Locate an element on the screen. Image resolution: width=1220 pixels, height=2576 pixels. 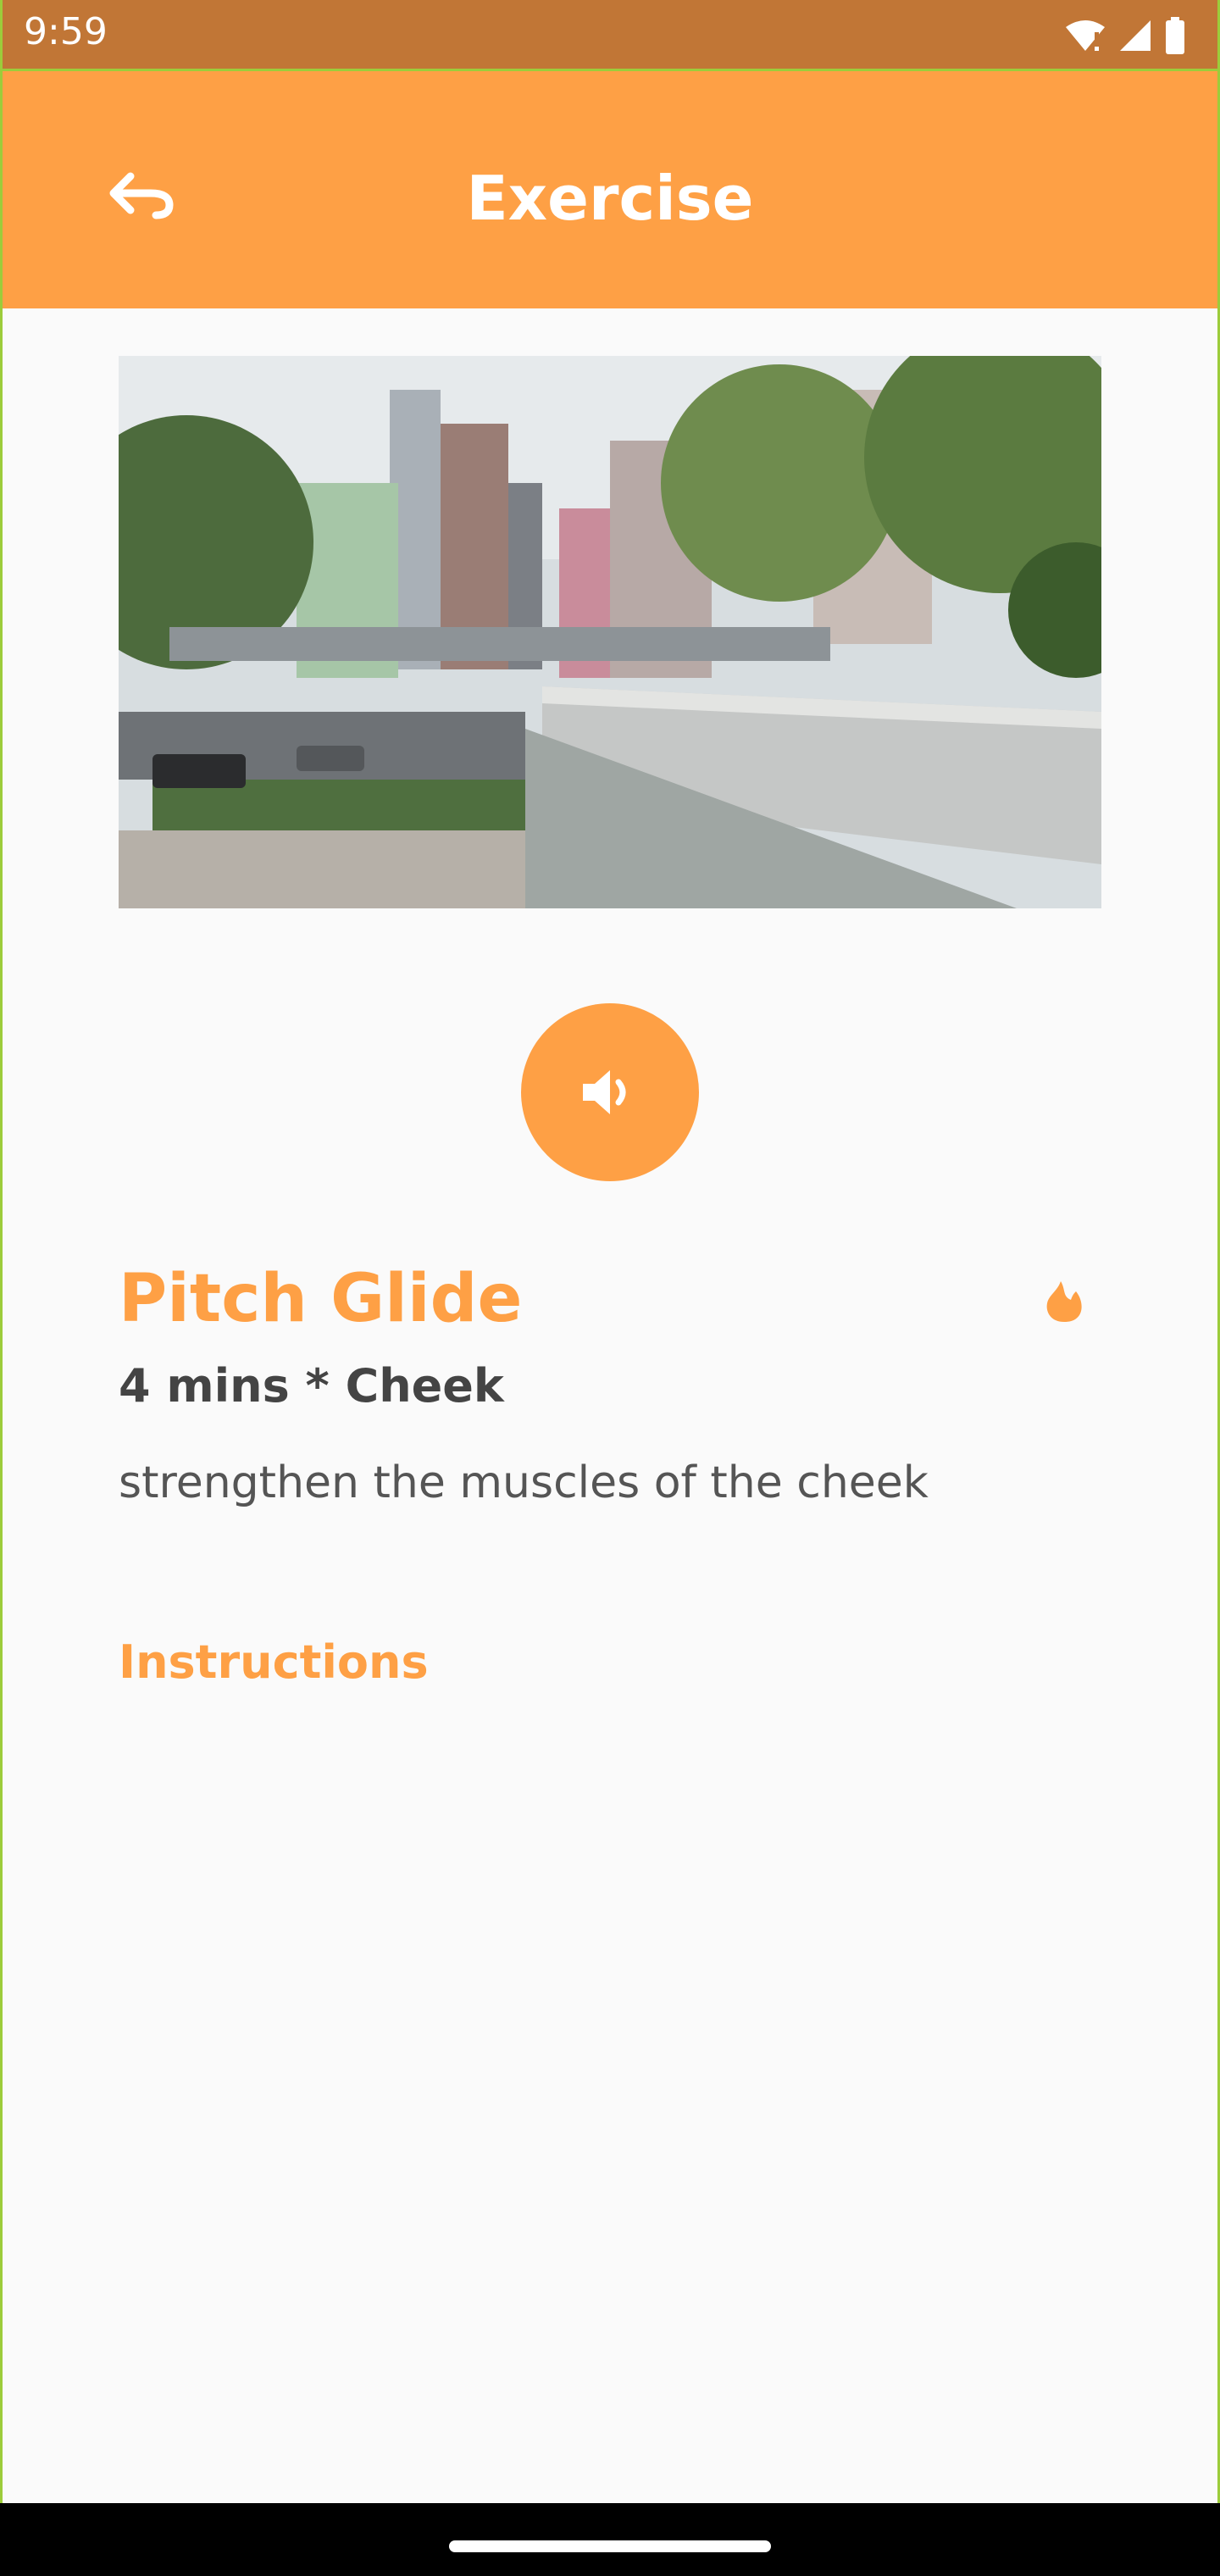
status-time: 9:59 is located at coordinates (66, 31).